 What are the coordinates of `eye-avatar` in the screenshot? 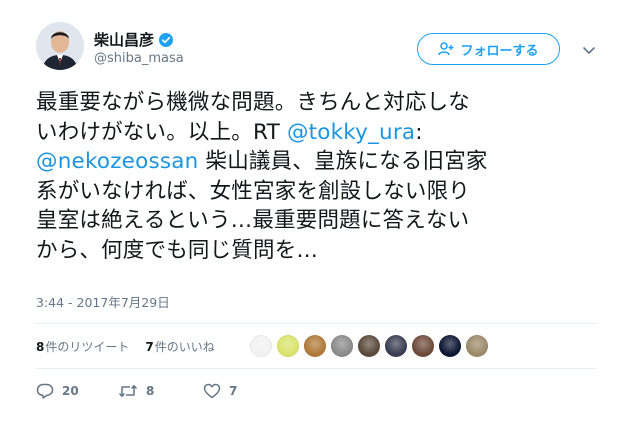 It's located at (449, 346).